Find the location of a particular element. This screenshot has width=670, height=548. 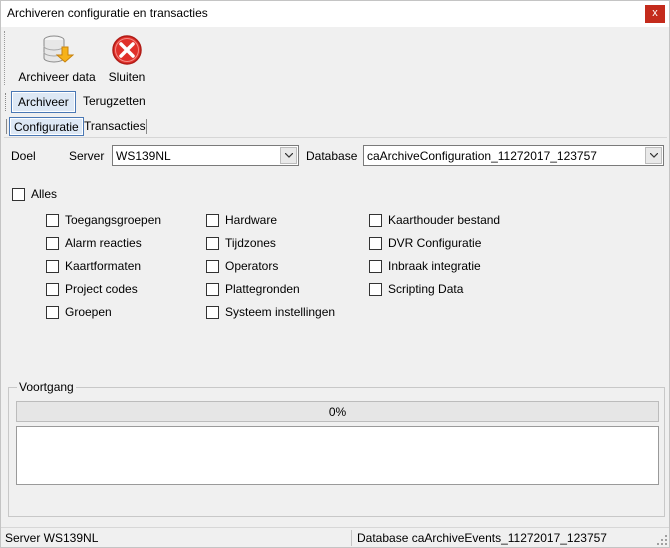

checkbox-label: Toegangsgroepen is located at coordinates (113, 220).